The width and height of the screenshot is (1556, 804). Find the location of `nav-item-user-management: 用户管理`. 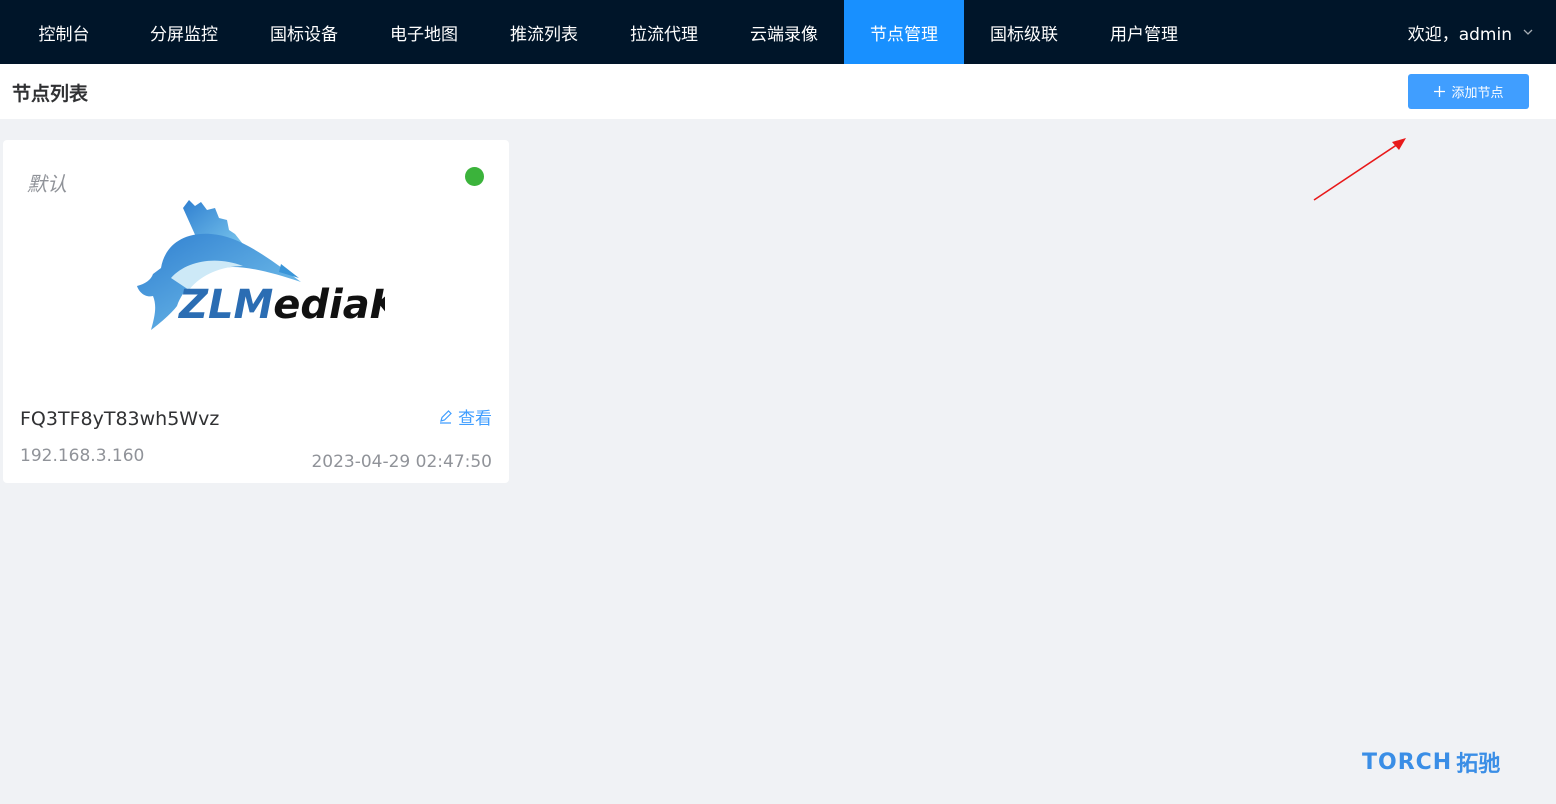

nav-item-user-management: 用户管理 is located at coordinates (1144, 32).